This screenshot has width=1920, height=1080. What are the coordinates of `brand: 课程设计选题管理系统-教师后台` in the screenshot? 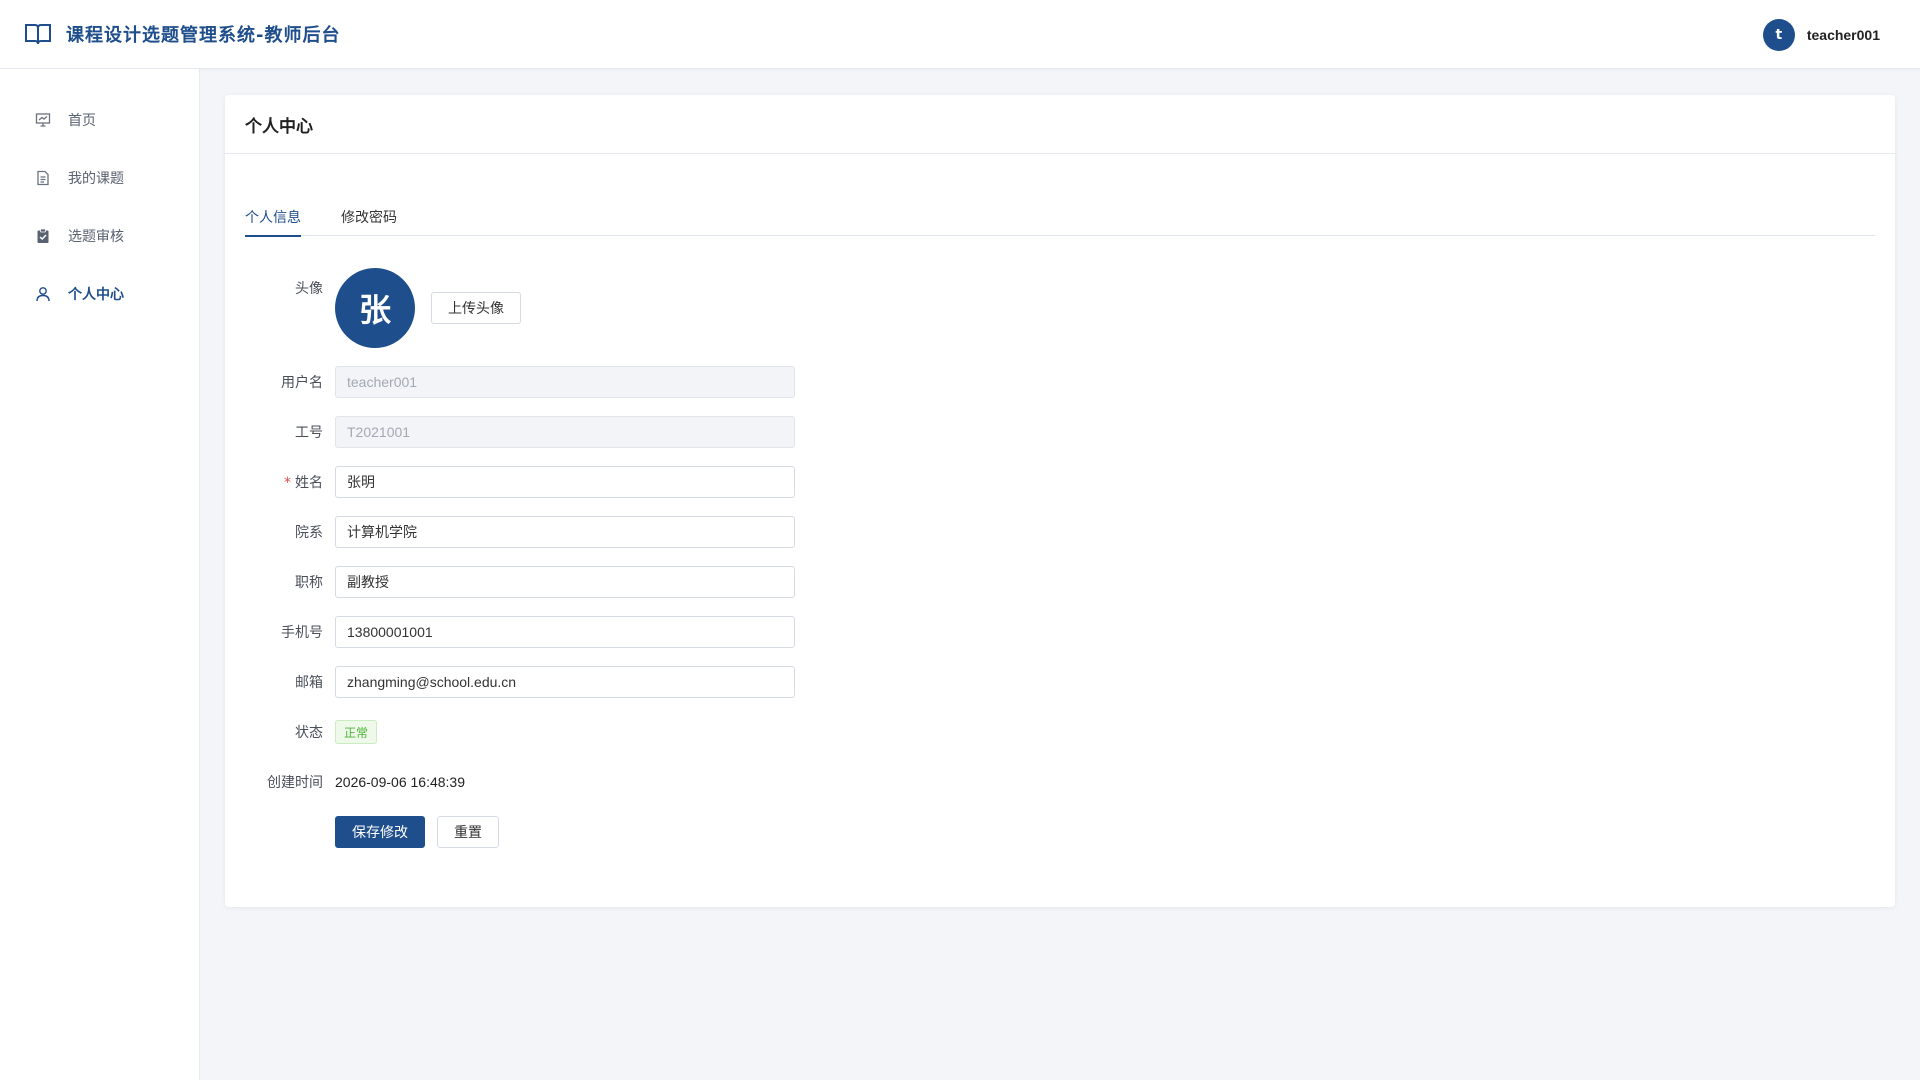 It's located at (182, 34).